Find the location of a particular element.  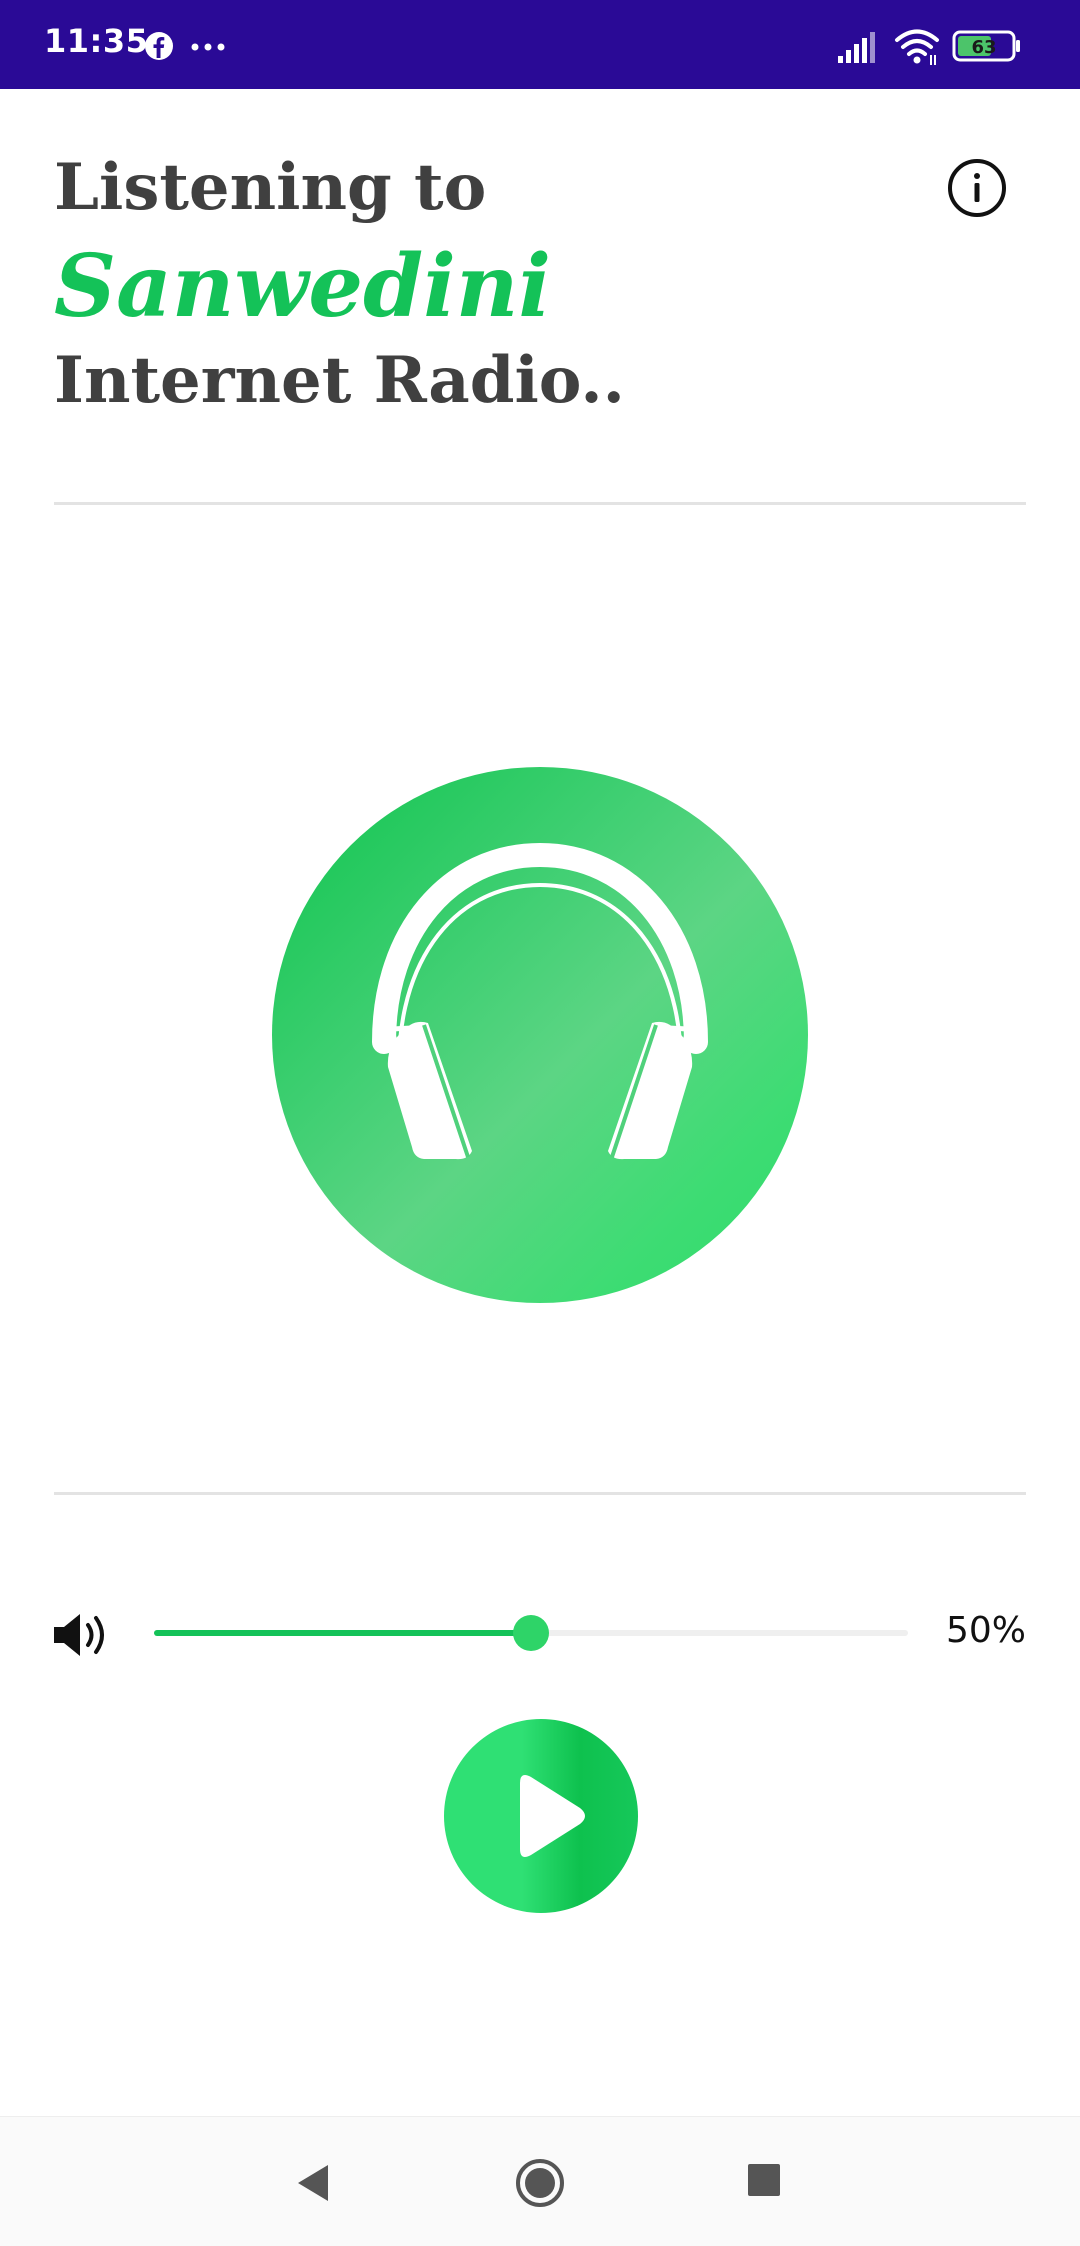

station-artwork is located at coordinates (540, 1035).